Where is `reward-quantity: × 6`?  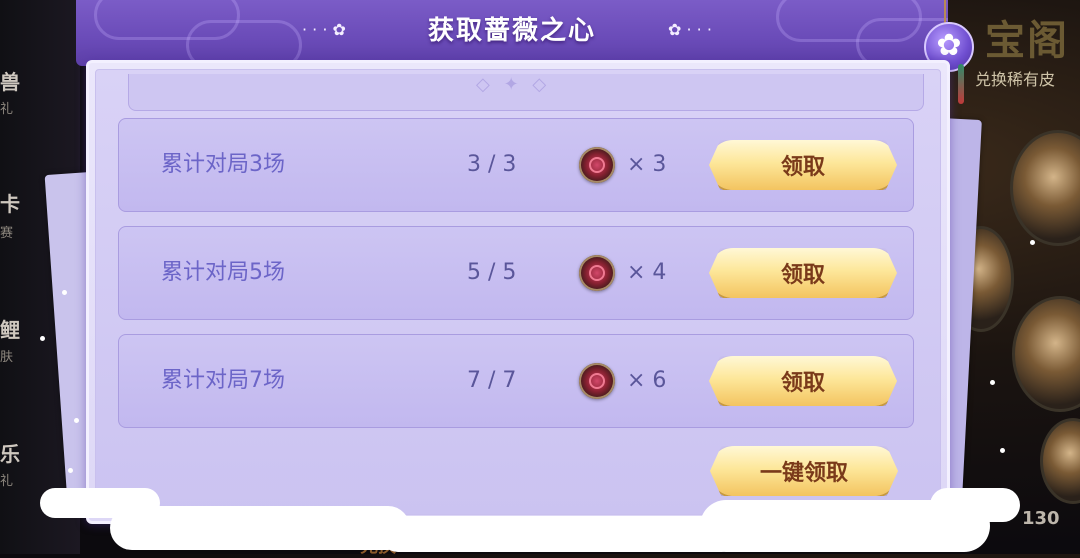 reward-quantity: × 6 is located at coordinates (647, 380).